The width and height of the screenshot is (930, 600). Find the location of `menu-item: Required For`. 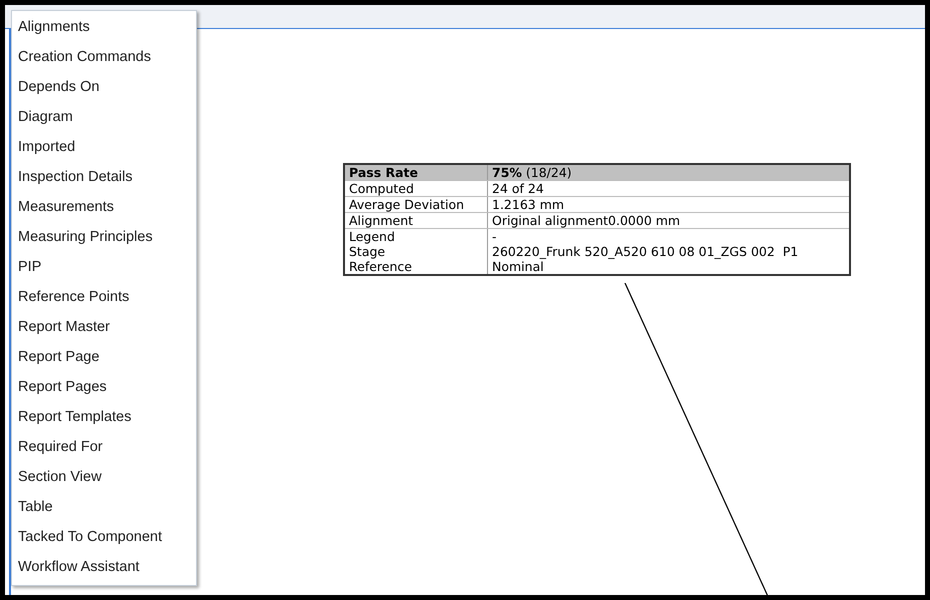

menu-item: Required For is located at coordinates (104, 448).